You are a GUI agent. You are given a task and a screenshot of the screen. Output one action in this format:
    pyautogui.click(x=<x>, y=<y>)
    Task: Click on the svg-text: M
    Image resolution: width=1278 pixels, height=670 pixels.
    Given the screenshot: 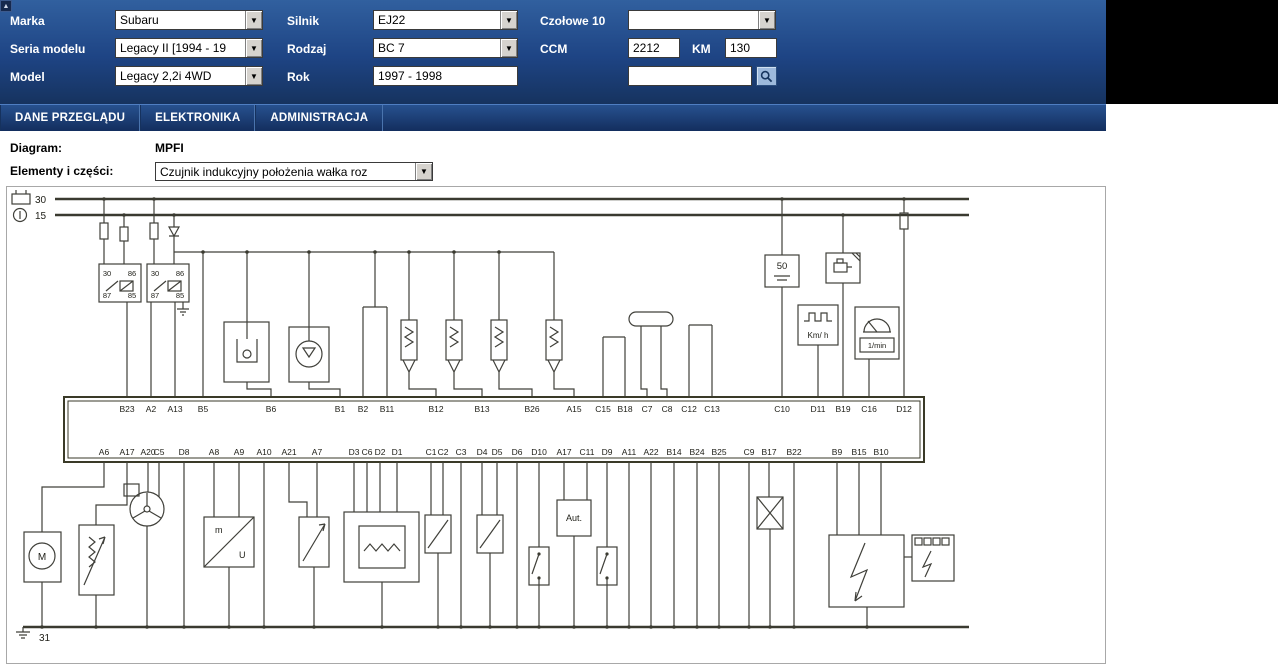 What is the action you would take?
    pyautogui.click(x=42, y=557)
    